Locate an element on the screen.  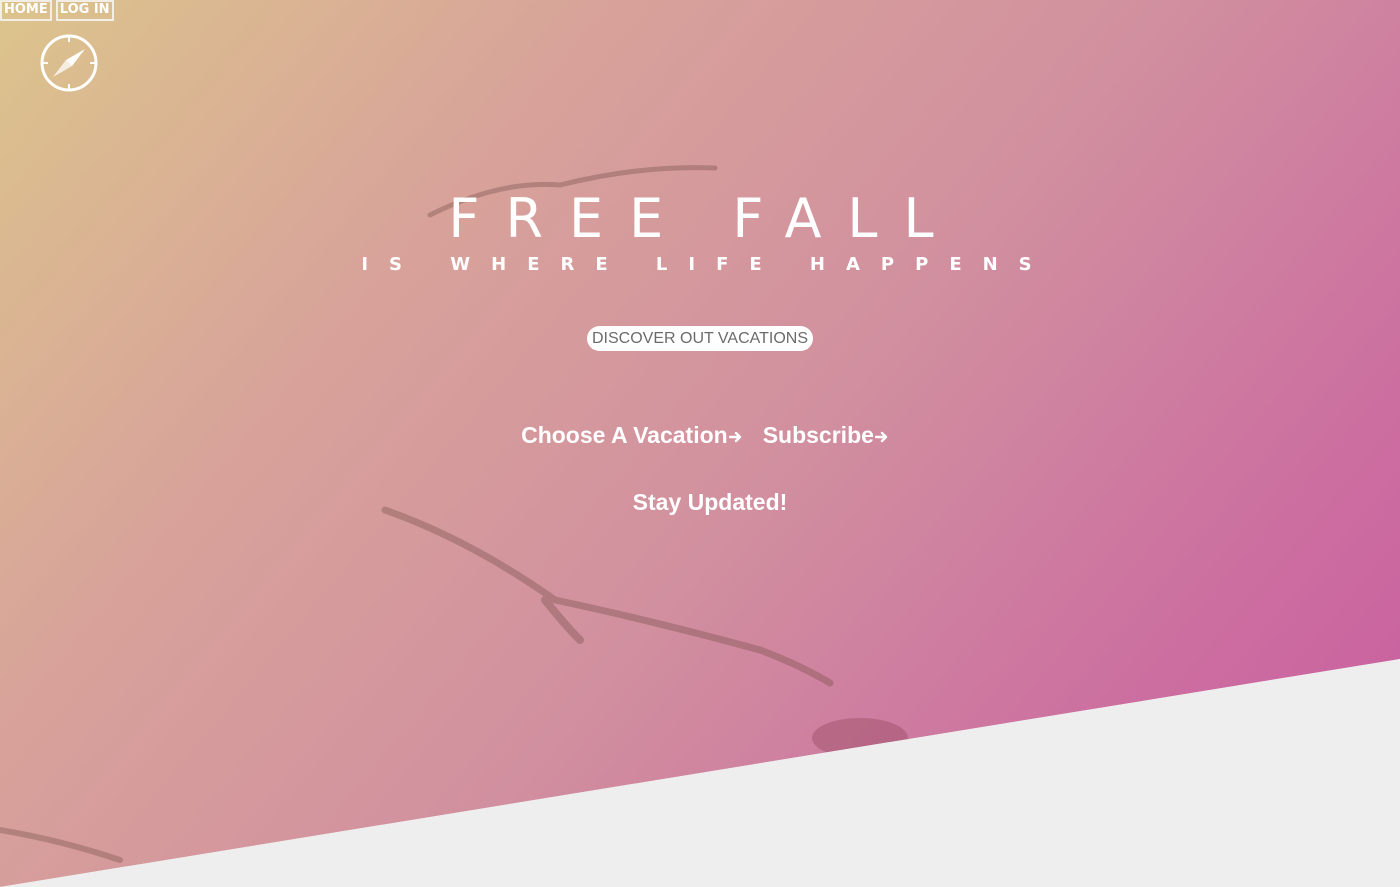
stay-updated-text: Stay Updated! is located at coordinates (710, 502).